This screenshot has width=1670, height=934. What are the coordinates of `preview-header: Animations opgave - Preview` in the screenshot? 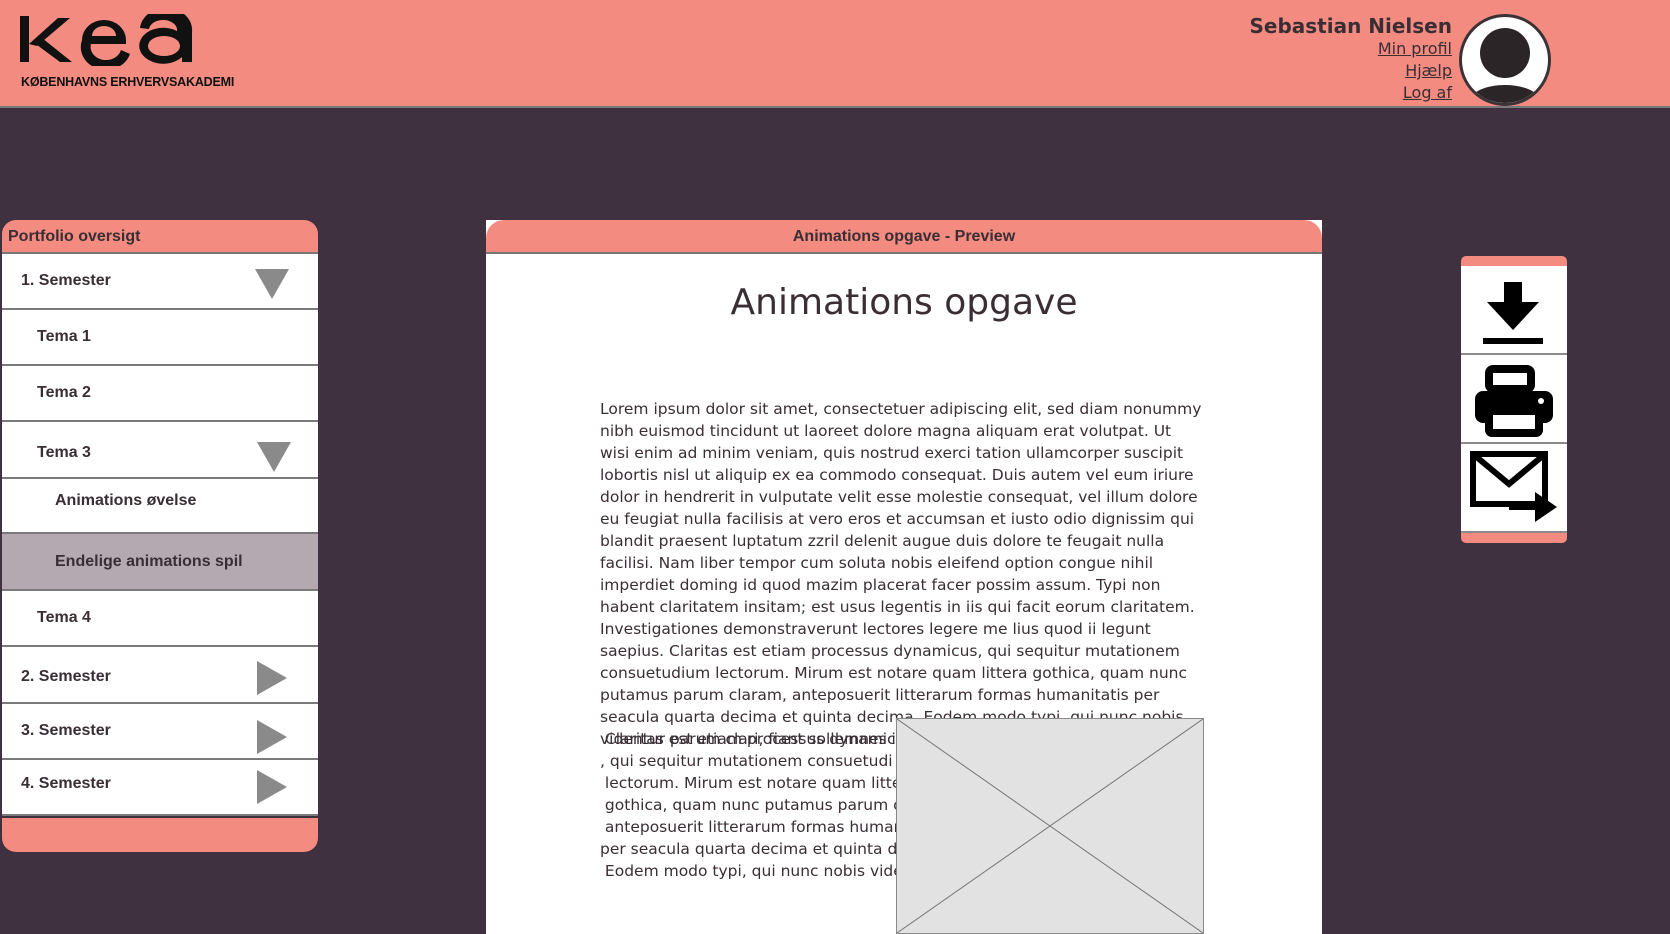 It's located at (904, 237).